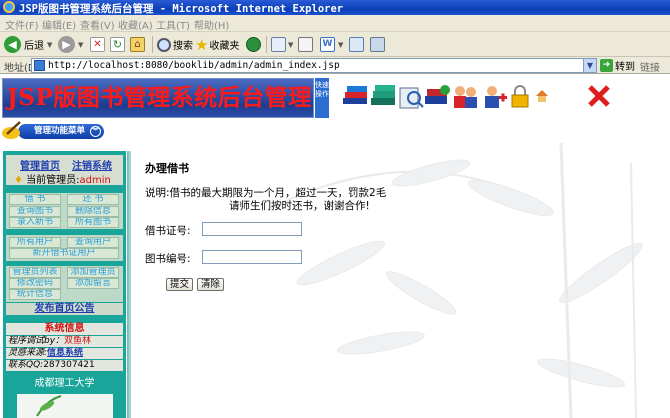  I want to click on admin-home-link: 管理首页, so click(40, 164).